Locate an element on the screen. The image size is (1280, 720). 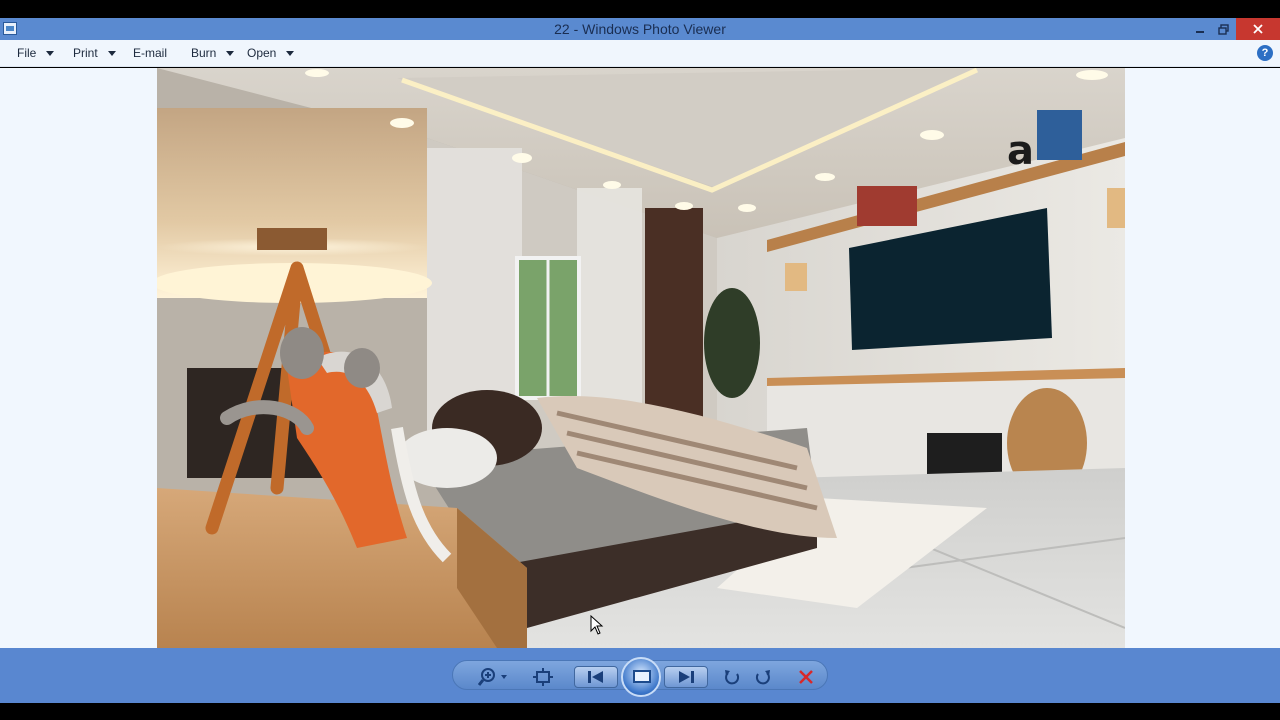
actual-size-button is located at coordinates (543, 677).